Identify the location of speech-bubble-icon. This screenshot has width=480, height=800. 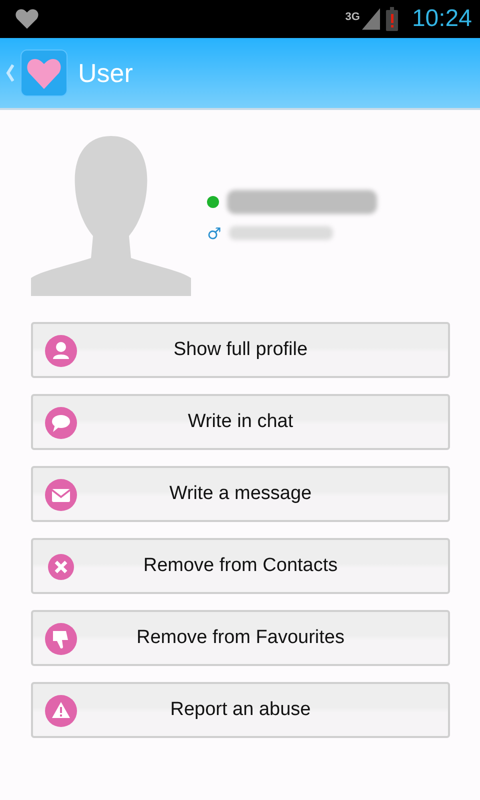
(61, 423).